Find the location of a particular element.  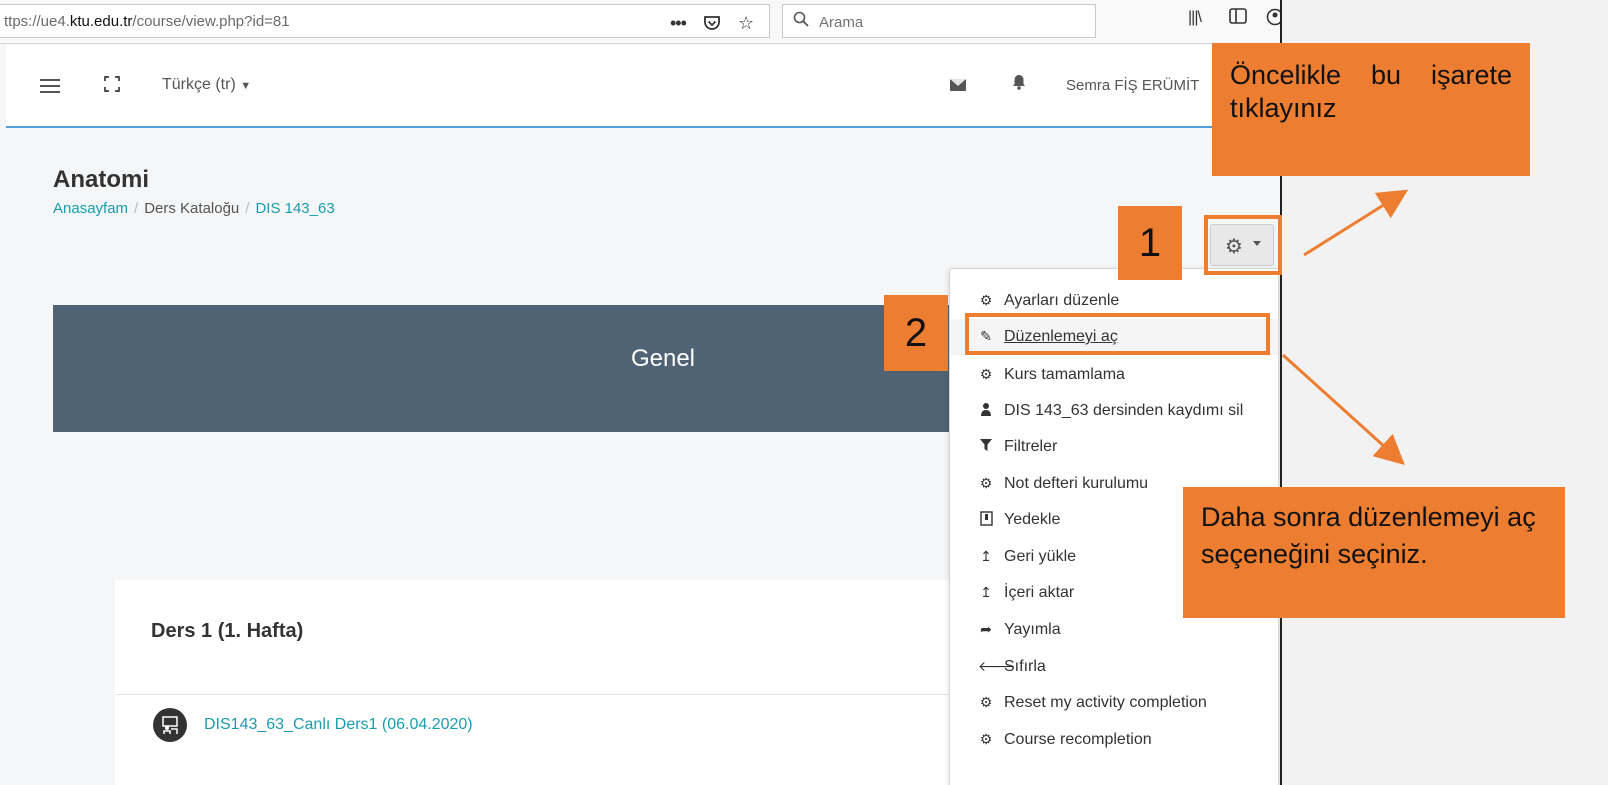

library-icon: |||\ is located at coordinates (1195, 18).